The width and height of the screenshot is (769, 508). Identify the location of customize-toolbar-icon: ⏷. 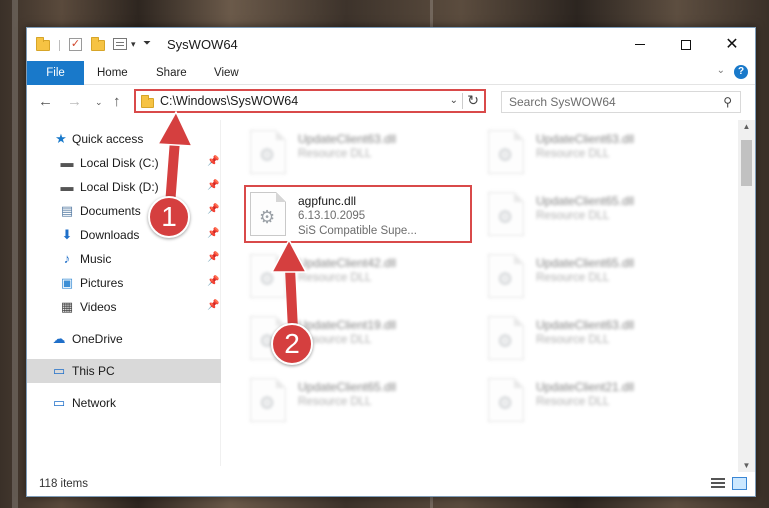
(147, 43).